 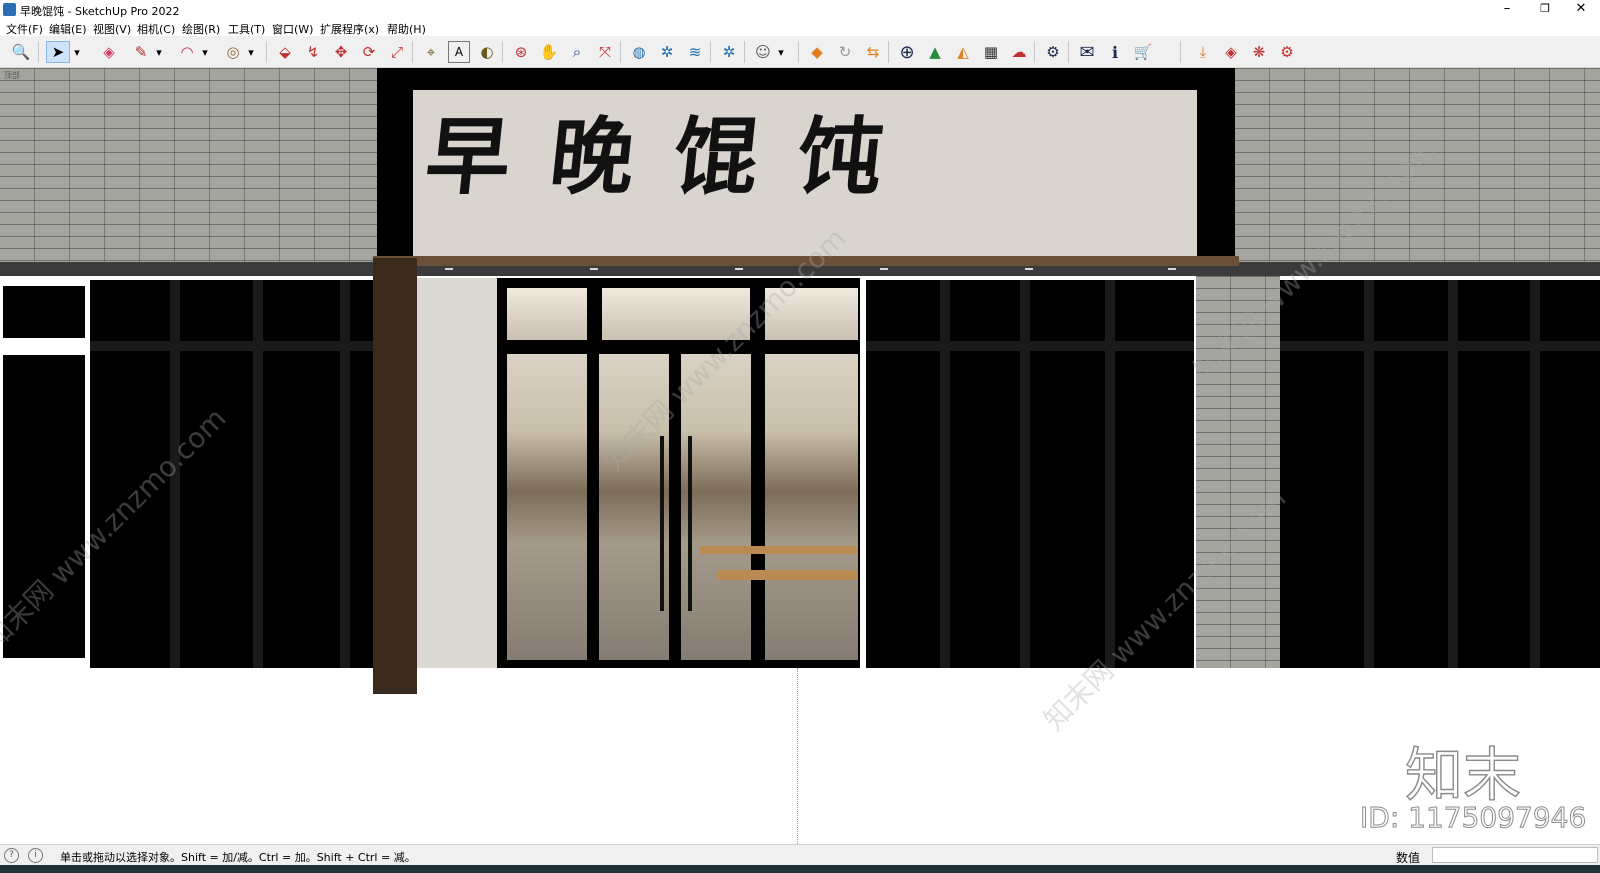 I want to click on circle-icon: ◎, so click(x=233, y=52).